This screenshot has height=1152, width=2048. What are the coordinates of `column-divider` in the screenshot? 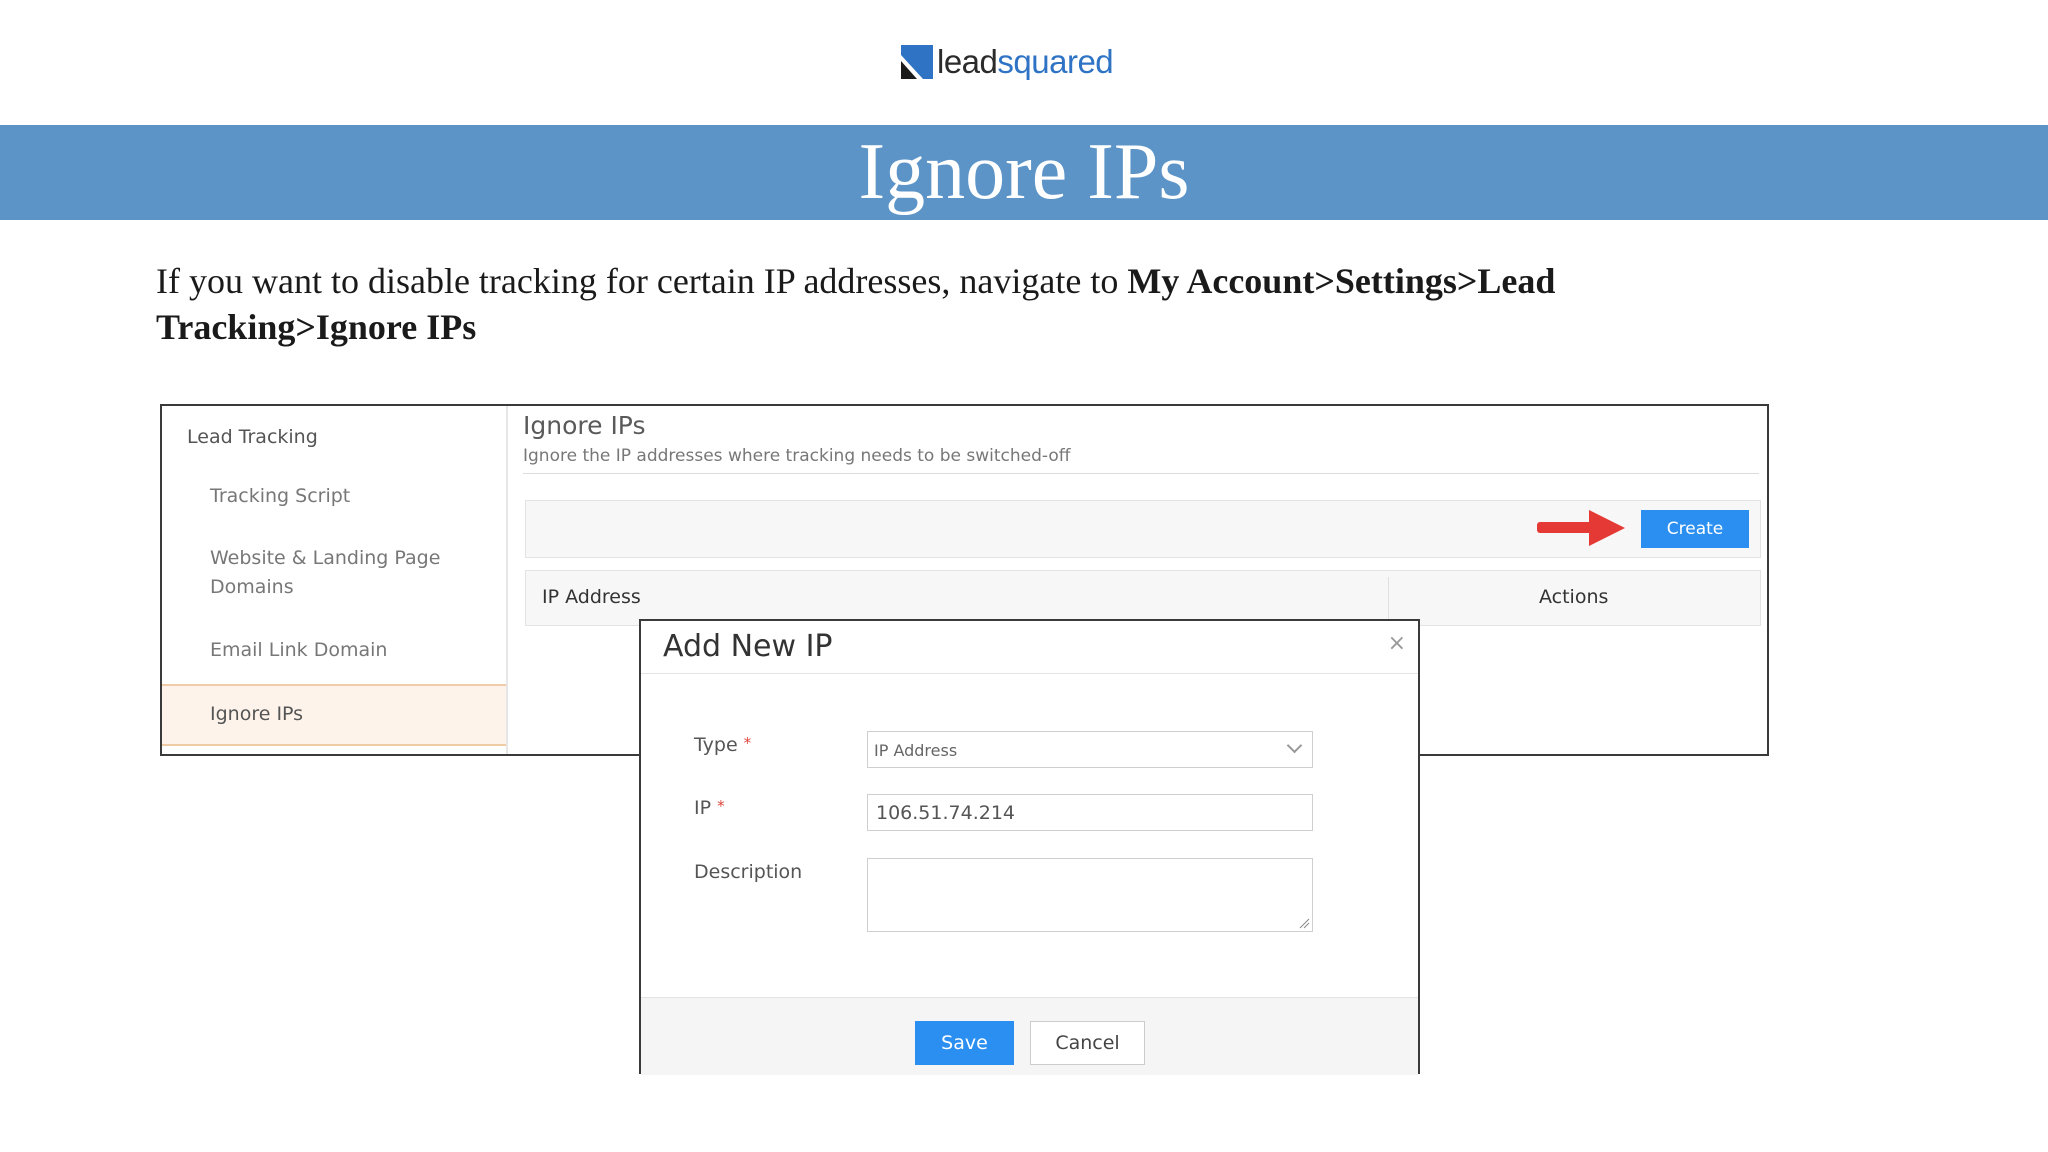 It's located at (1388, 599).